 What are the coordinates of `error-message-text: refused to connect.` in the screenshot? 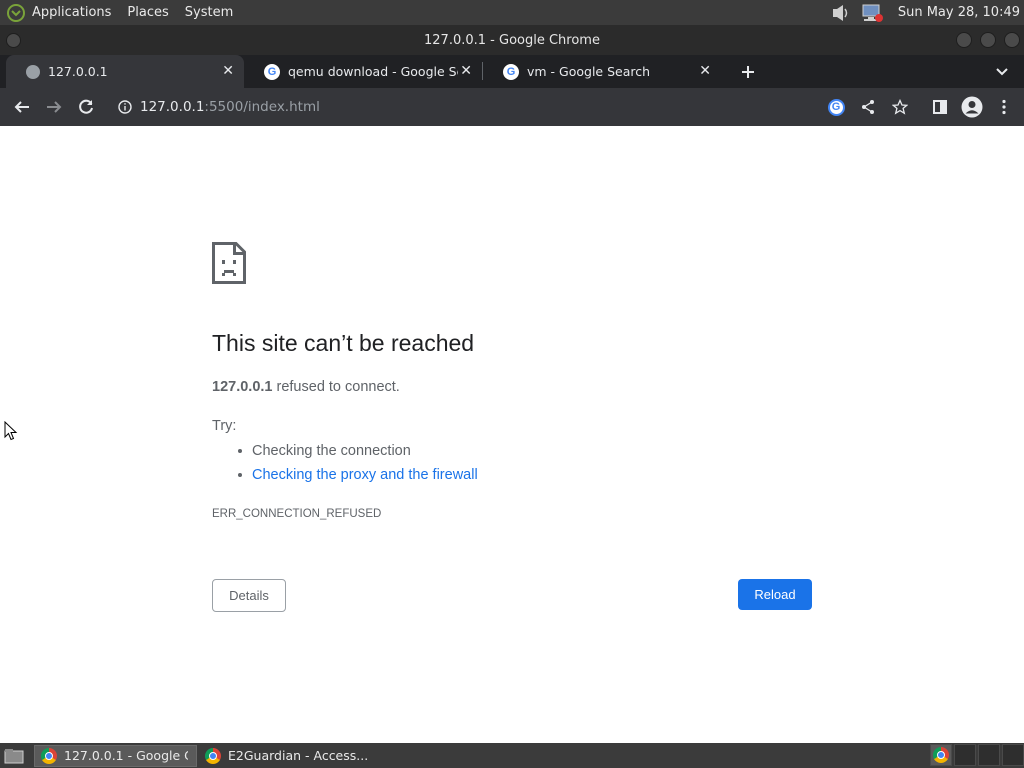 It's located at (336, 387).